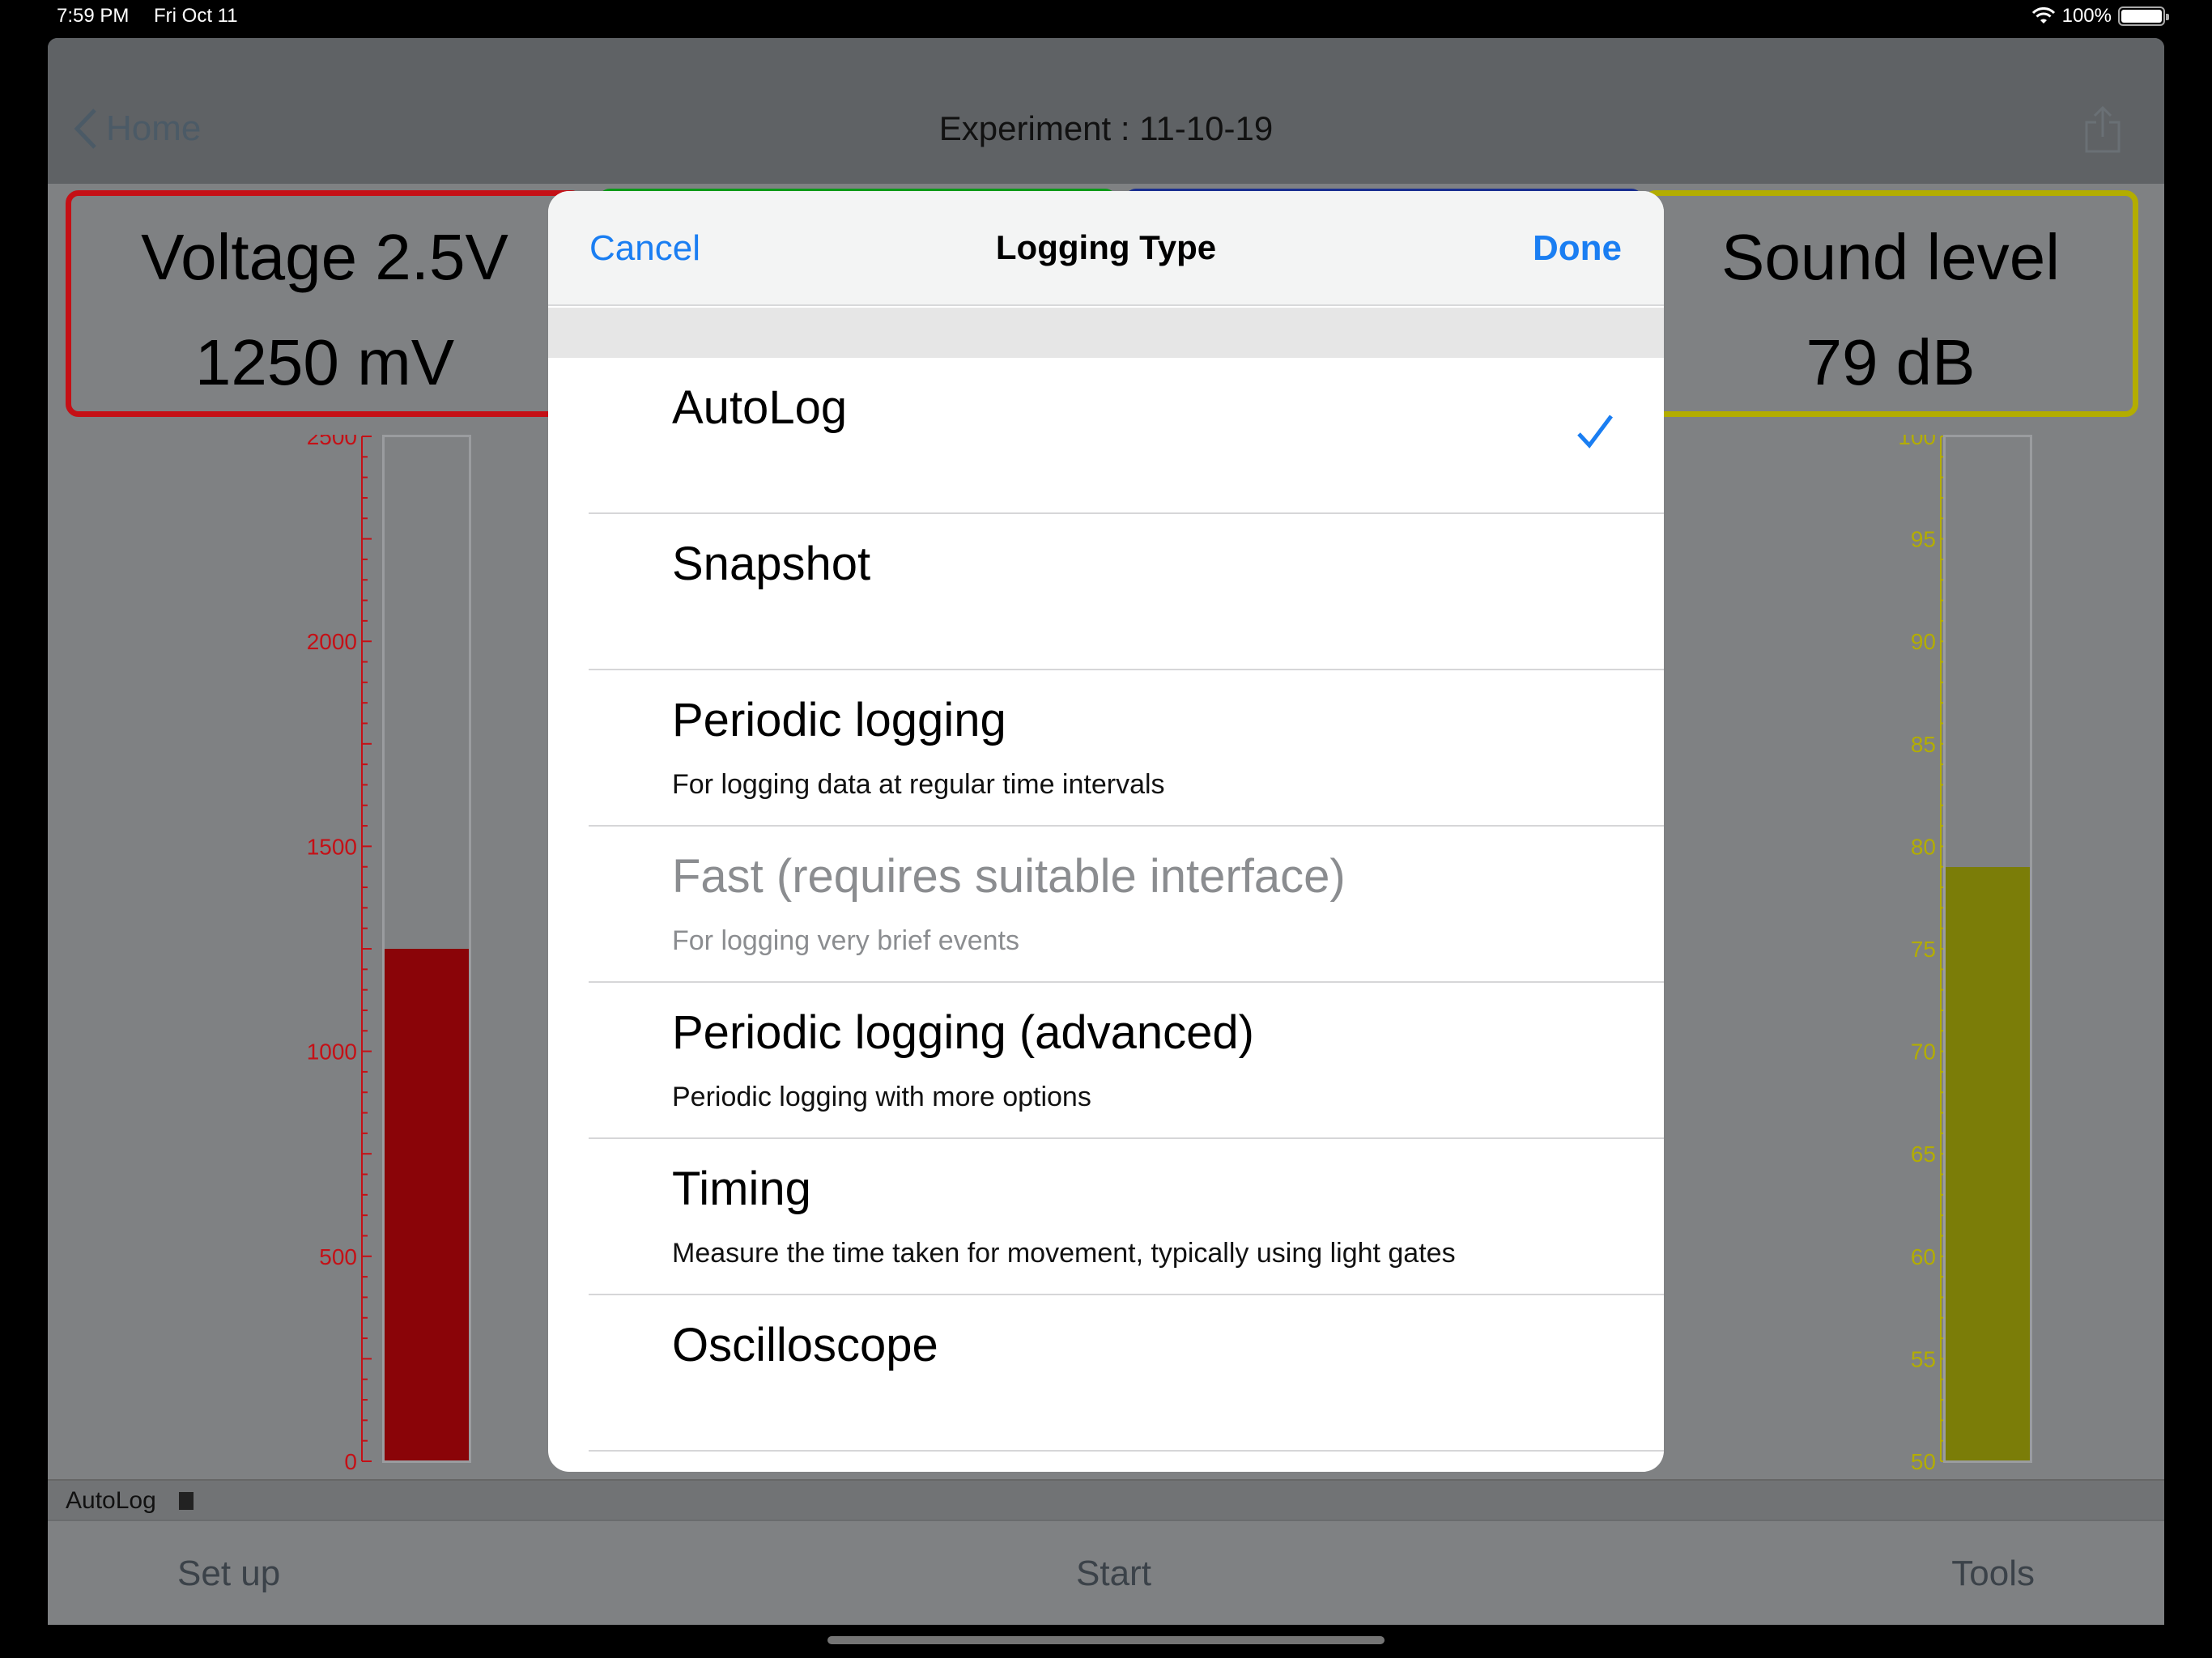 The width and height of the screenshot is (2212, 1658). I want to click on modal-header: Cancel Logging Type Done, so click(1106, 248).